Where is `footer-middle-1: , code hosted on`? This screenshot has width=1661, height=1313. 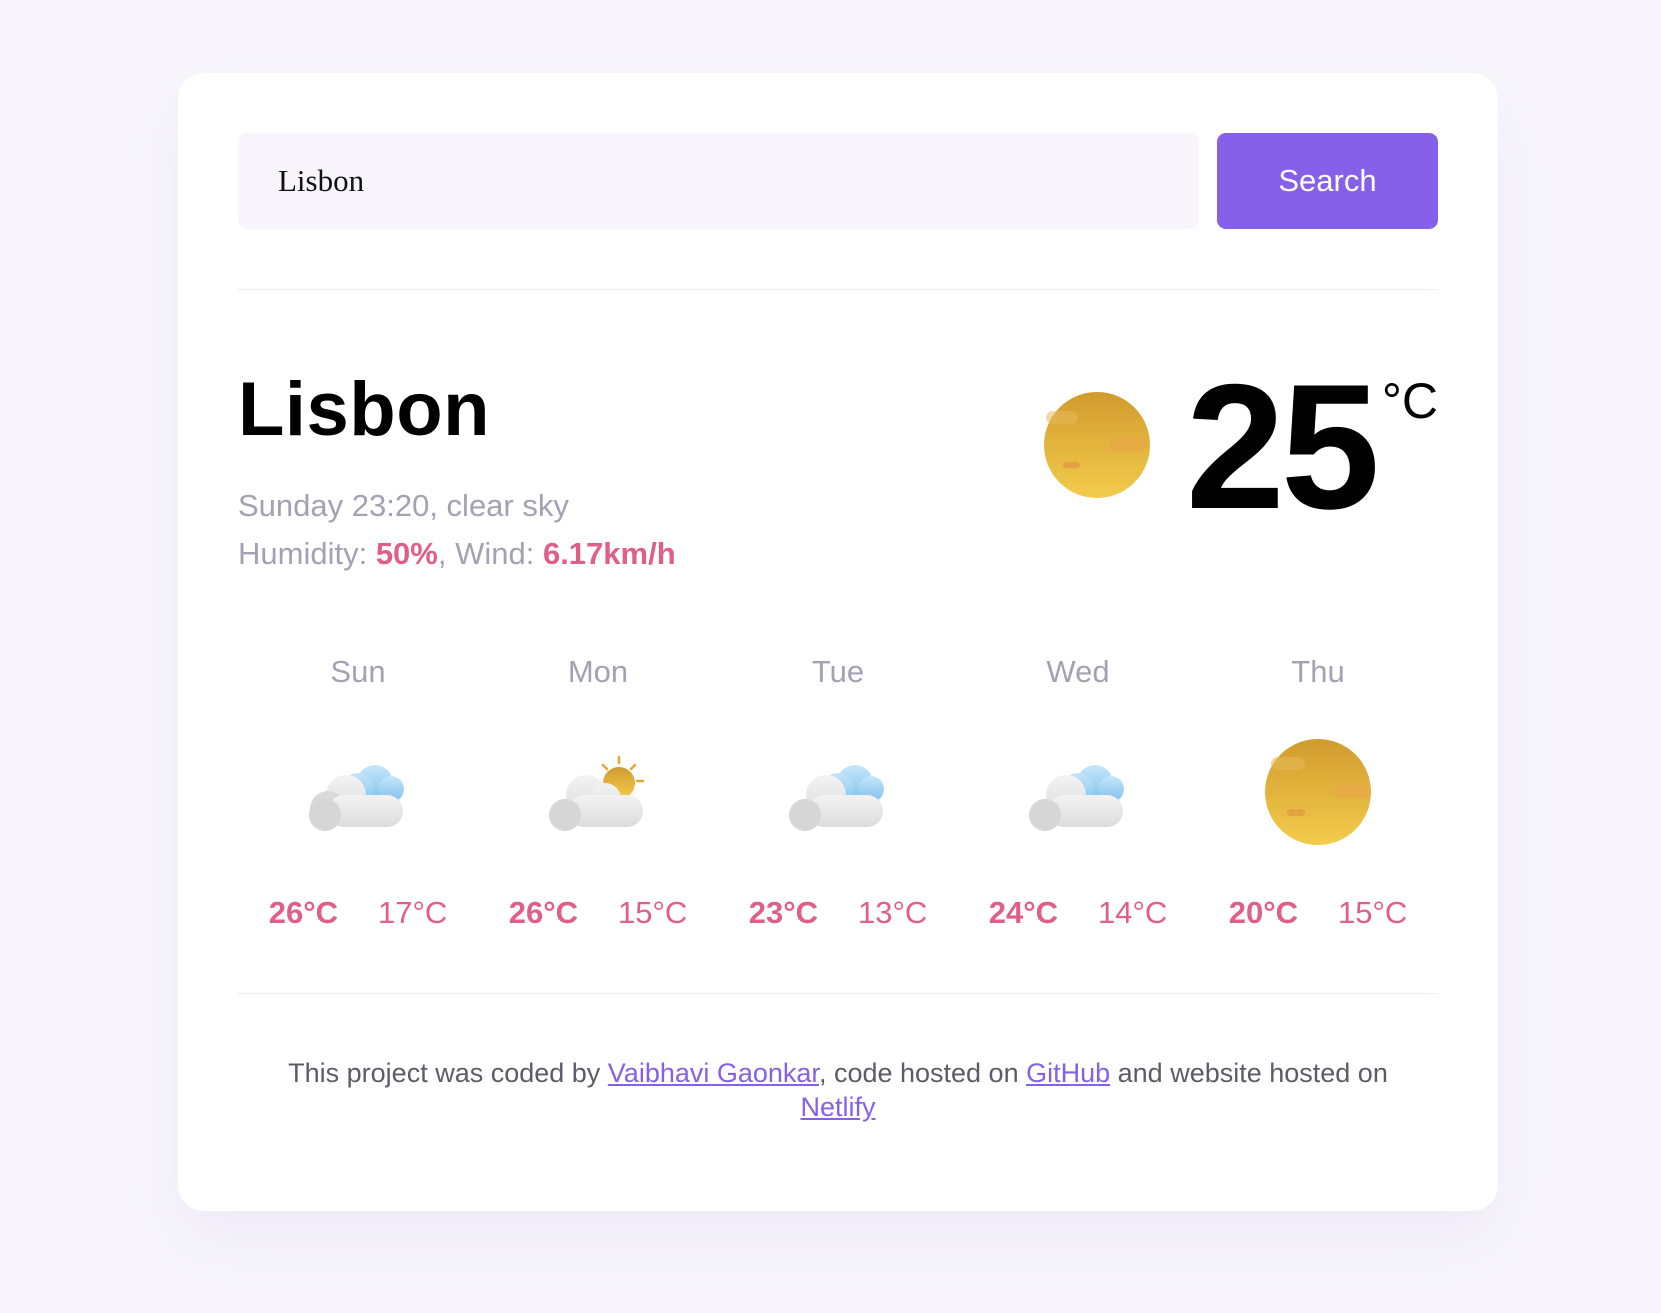 footer-middle-1: , code hosted on is located at coordinates (922, 1073).